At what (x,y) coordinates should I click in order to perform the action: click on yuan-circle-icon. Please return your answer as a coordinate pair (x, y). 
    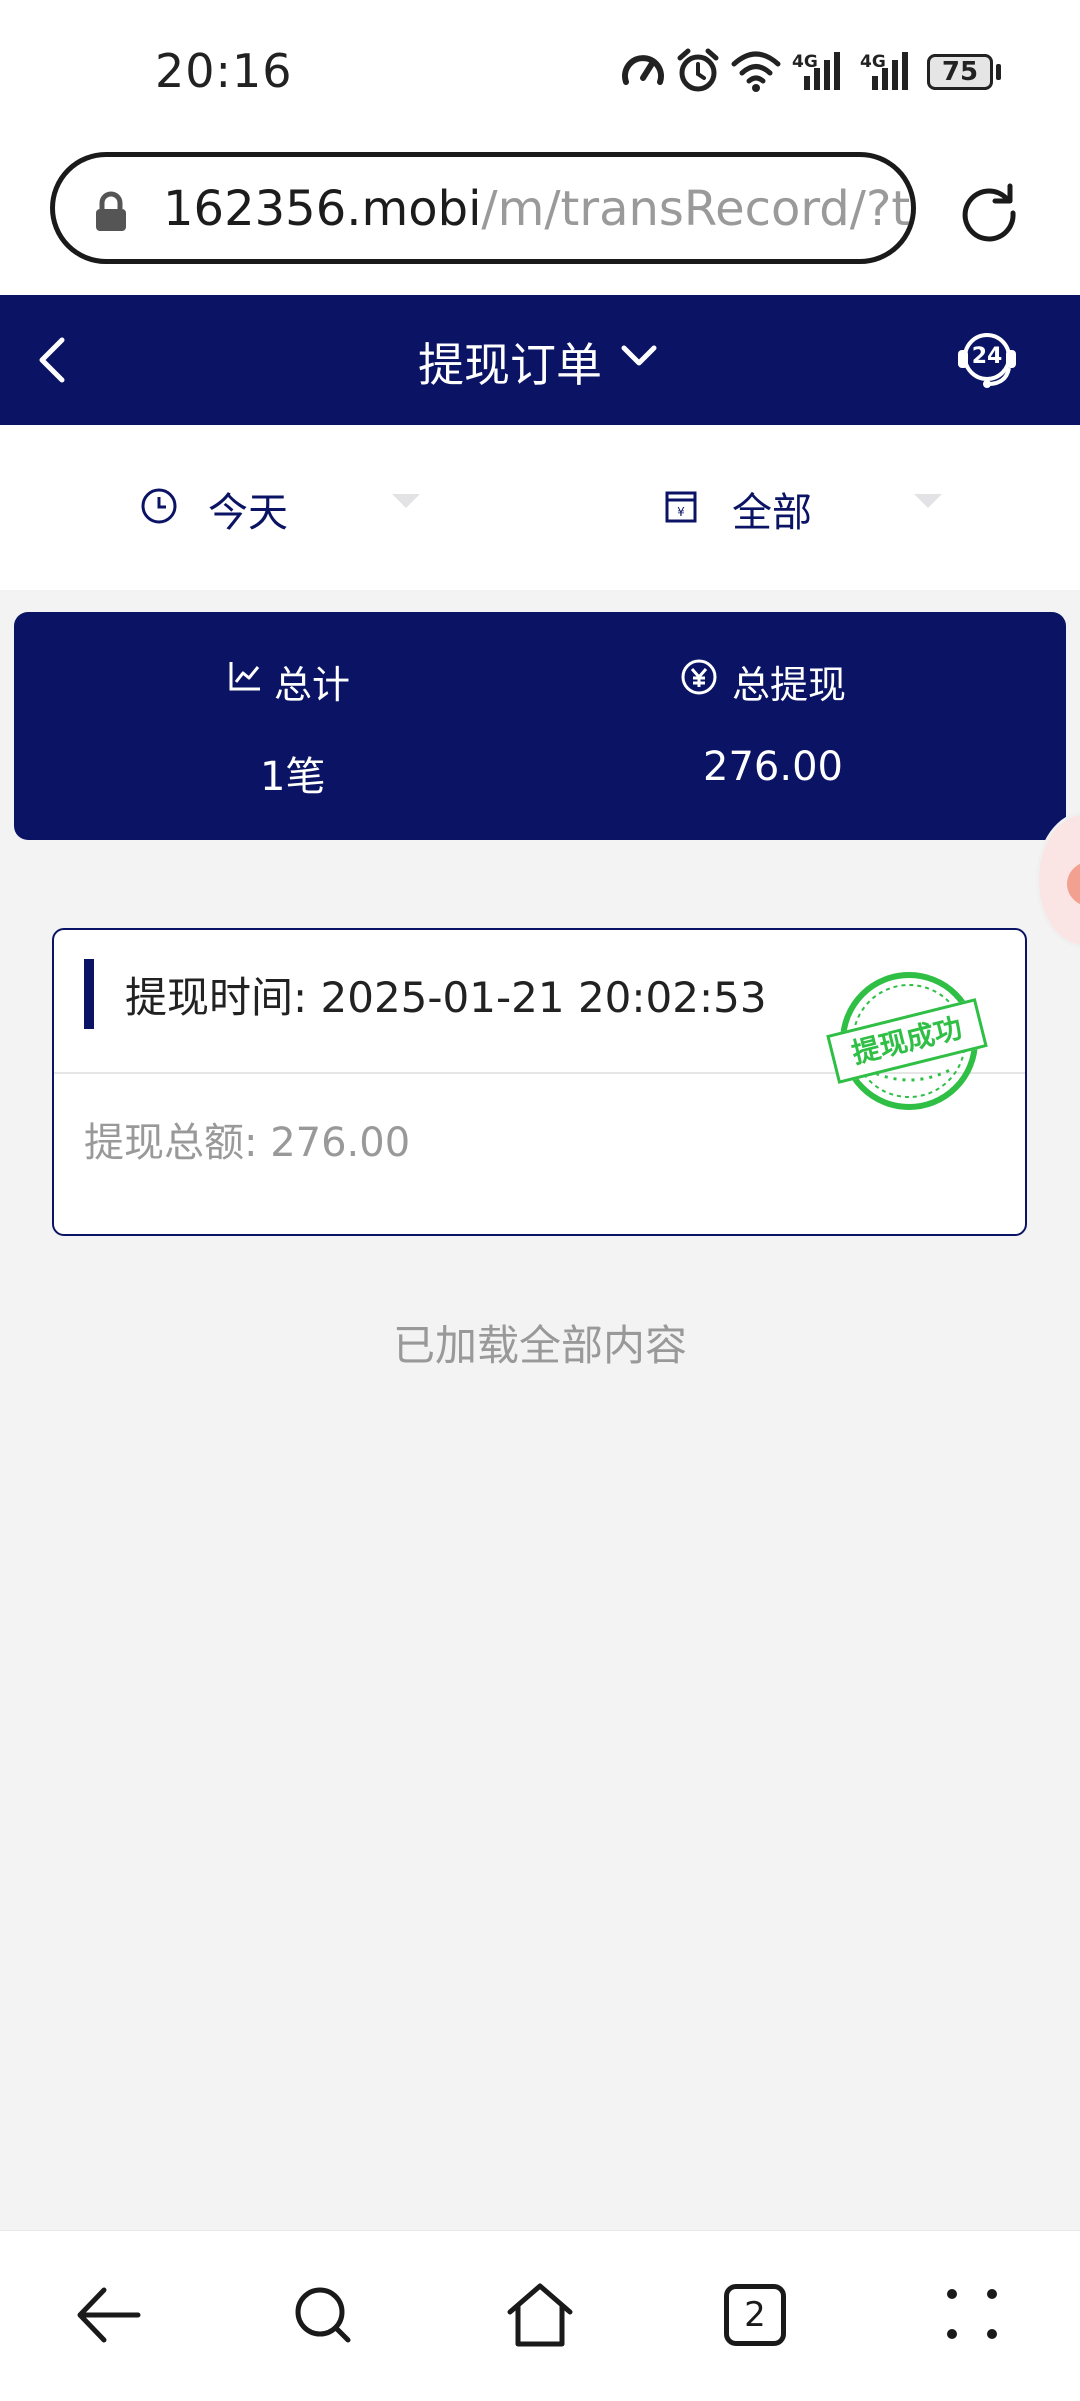
    Looking at the image, I should click on (699, 677).